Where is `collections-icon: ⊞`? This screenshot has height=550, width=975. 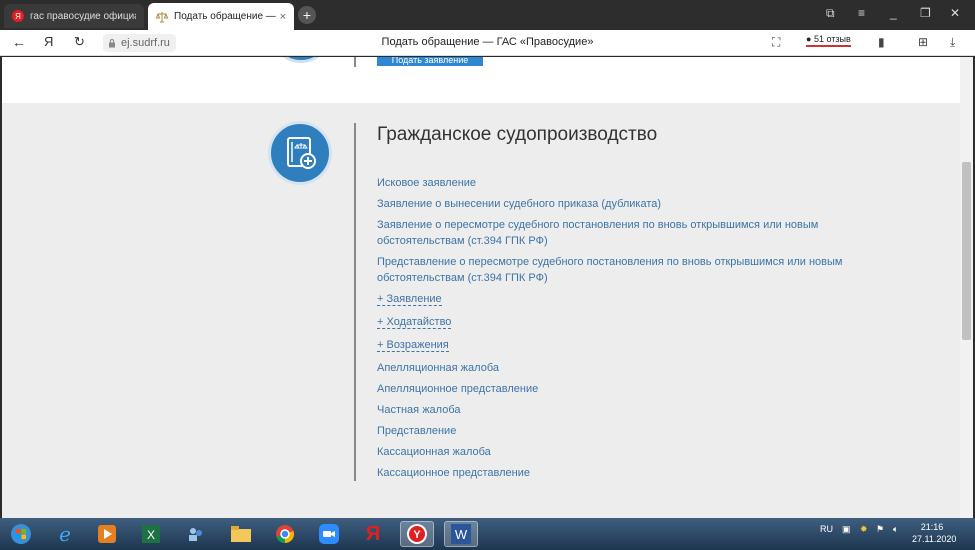
collections-icon: ⊞ is located at coordinates (923, 42).